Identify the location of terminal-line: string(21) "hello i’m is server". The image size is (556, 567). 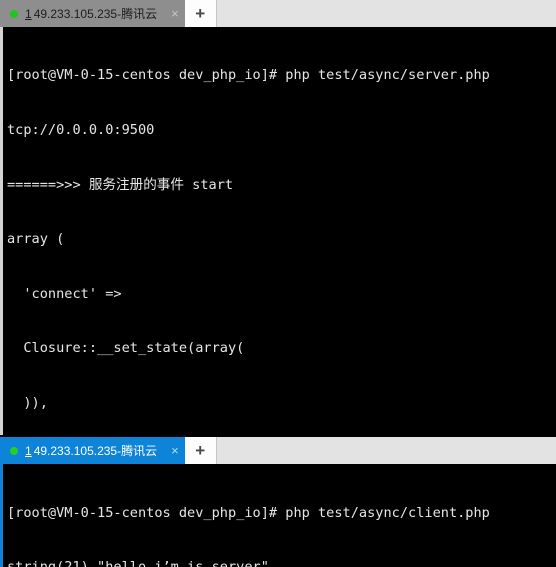
(281, 562).